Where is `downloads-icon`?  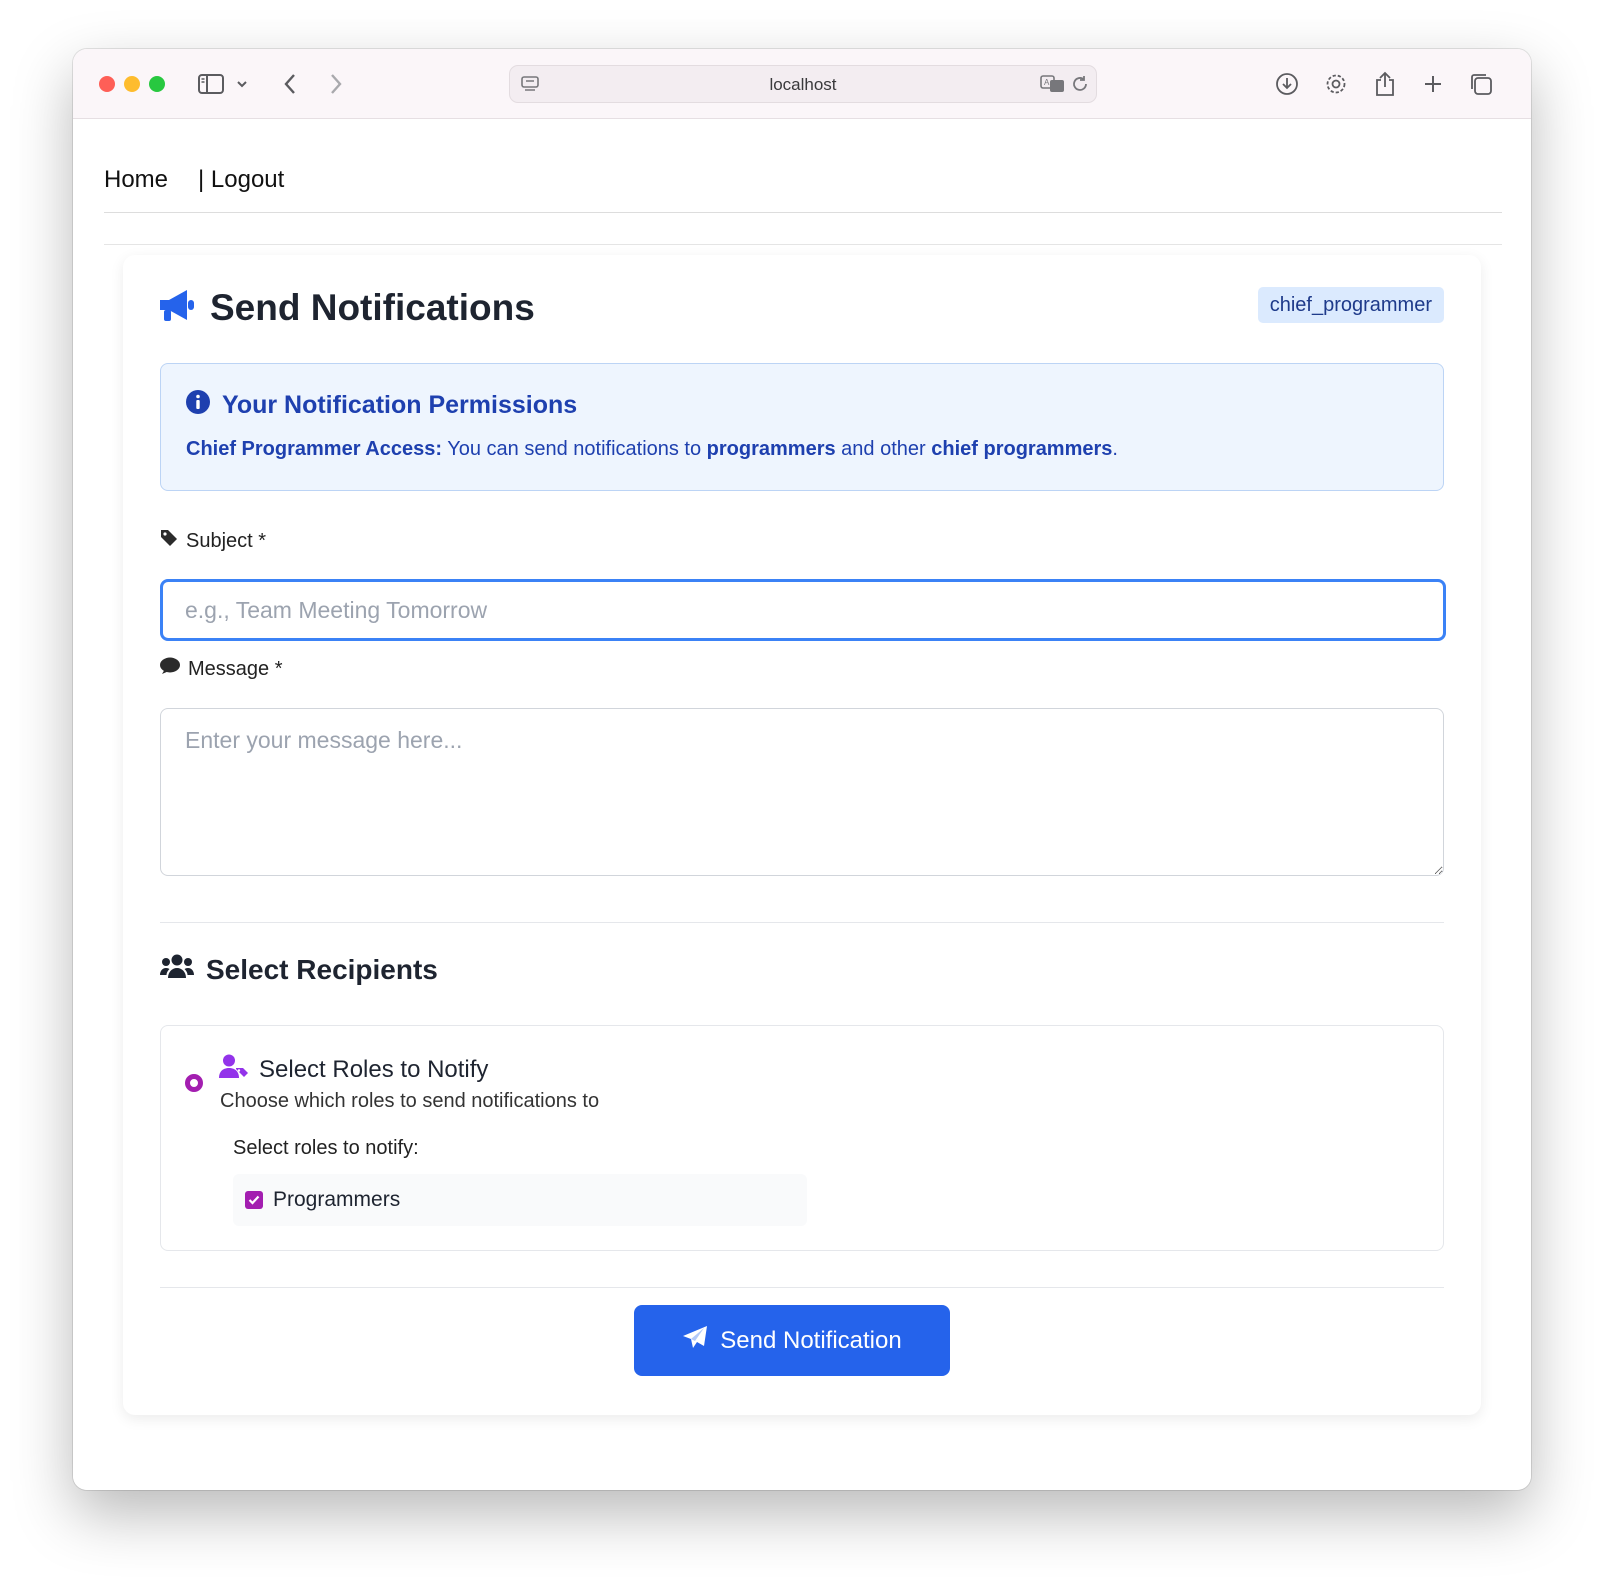
downloads-icon is located at coordinates (1287, 84).